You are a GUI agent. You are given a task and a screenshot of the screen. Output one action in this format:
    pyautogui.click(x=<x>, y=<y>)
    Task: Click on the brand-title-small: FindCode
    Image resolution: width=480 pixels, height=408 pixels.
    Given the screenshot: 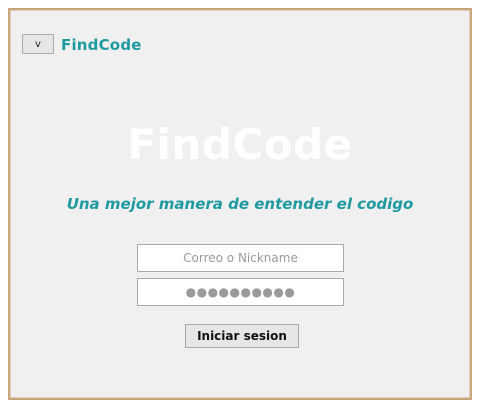 What is the action you would take?
    pyautogui.click(x=101, y=45)
    